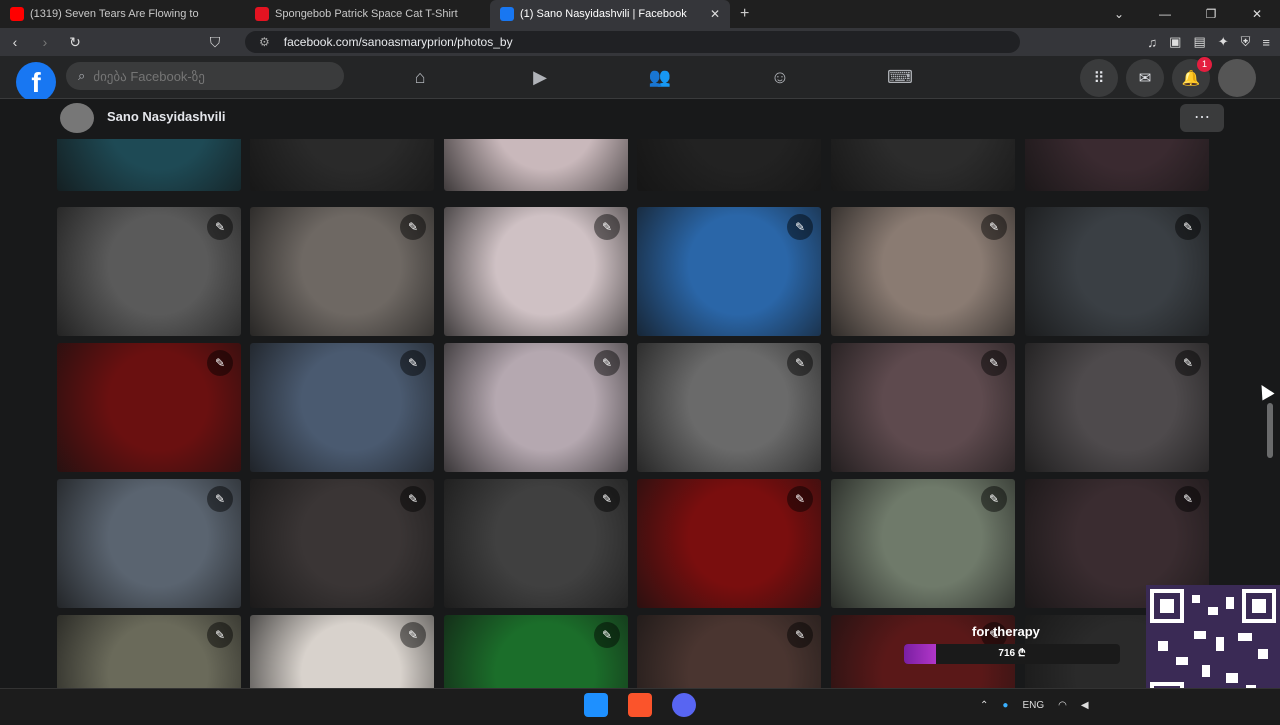 The image size is (1280, 725). I want to click on url-field: ⚙ facebook.com/sanoasmaryprion/photos_by, so click(632, 42).